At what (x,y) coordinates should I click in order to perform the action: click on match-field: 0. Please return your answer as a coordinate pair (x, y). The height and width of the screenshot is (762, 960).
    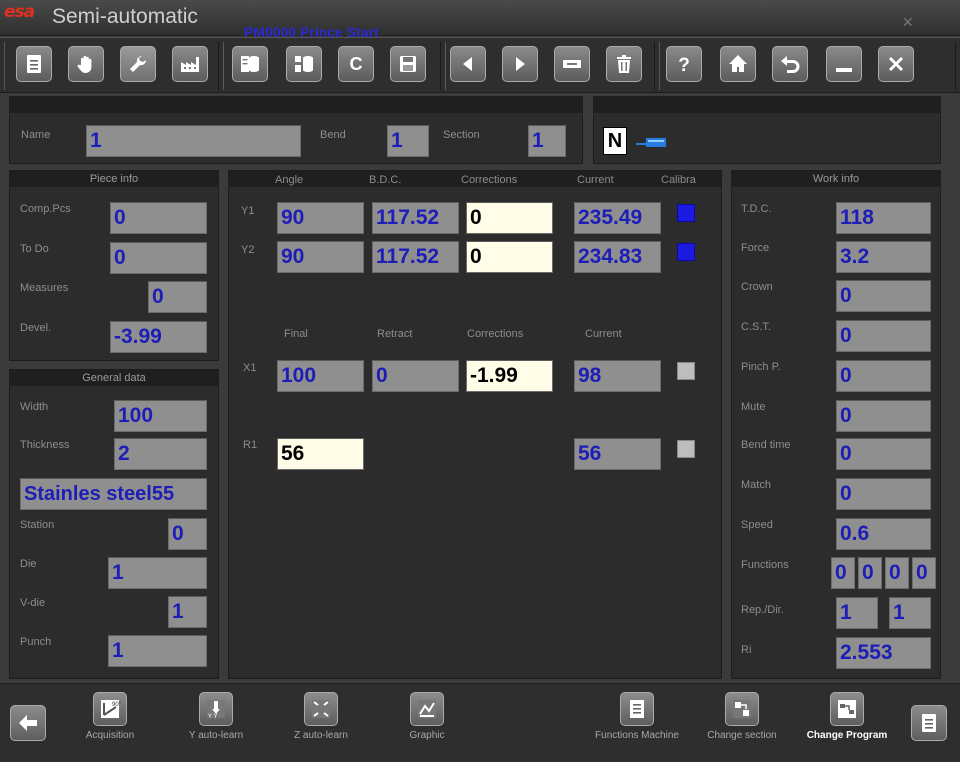
    Looking at the image, I should click on (883, 494).